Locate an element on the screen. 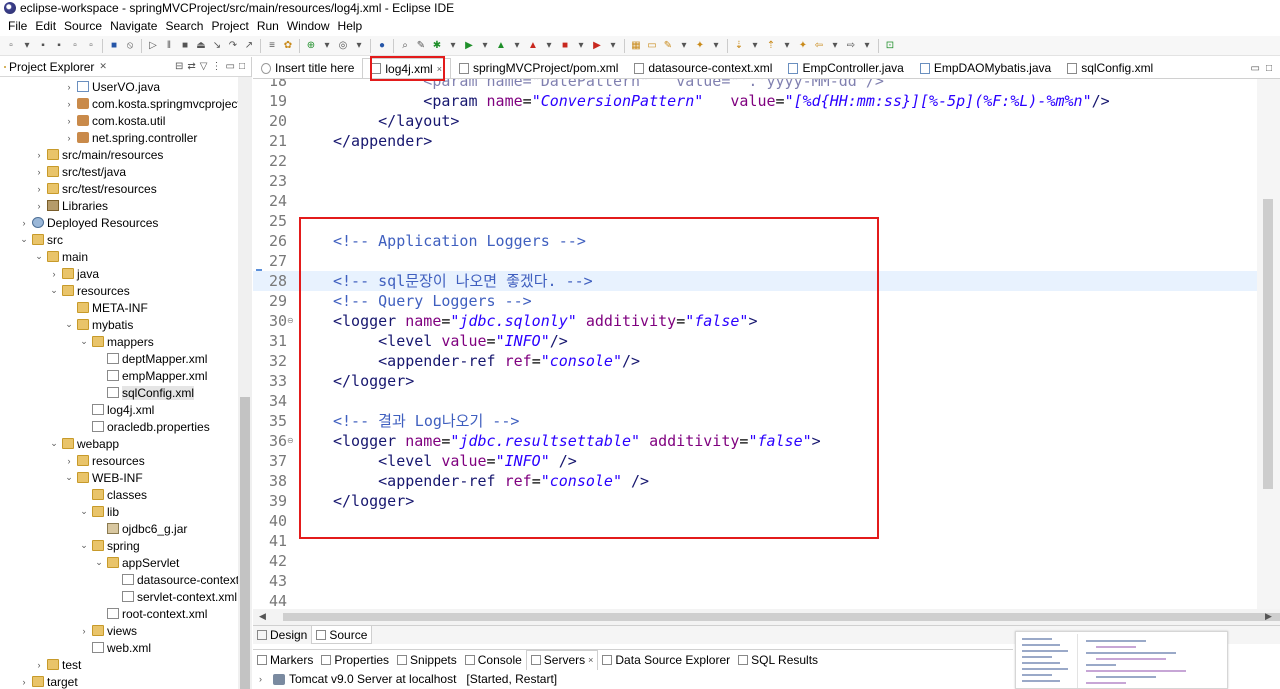 The height and width of the screenshot is (689, 1280). tree-item: ⌄ src is located at coordinates (41, 239).